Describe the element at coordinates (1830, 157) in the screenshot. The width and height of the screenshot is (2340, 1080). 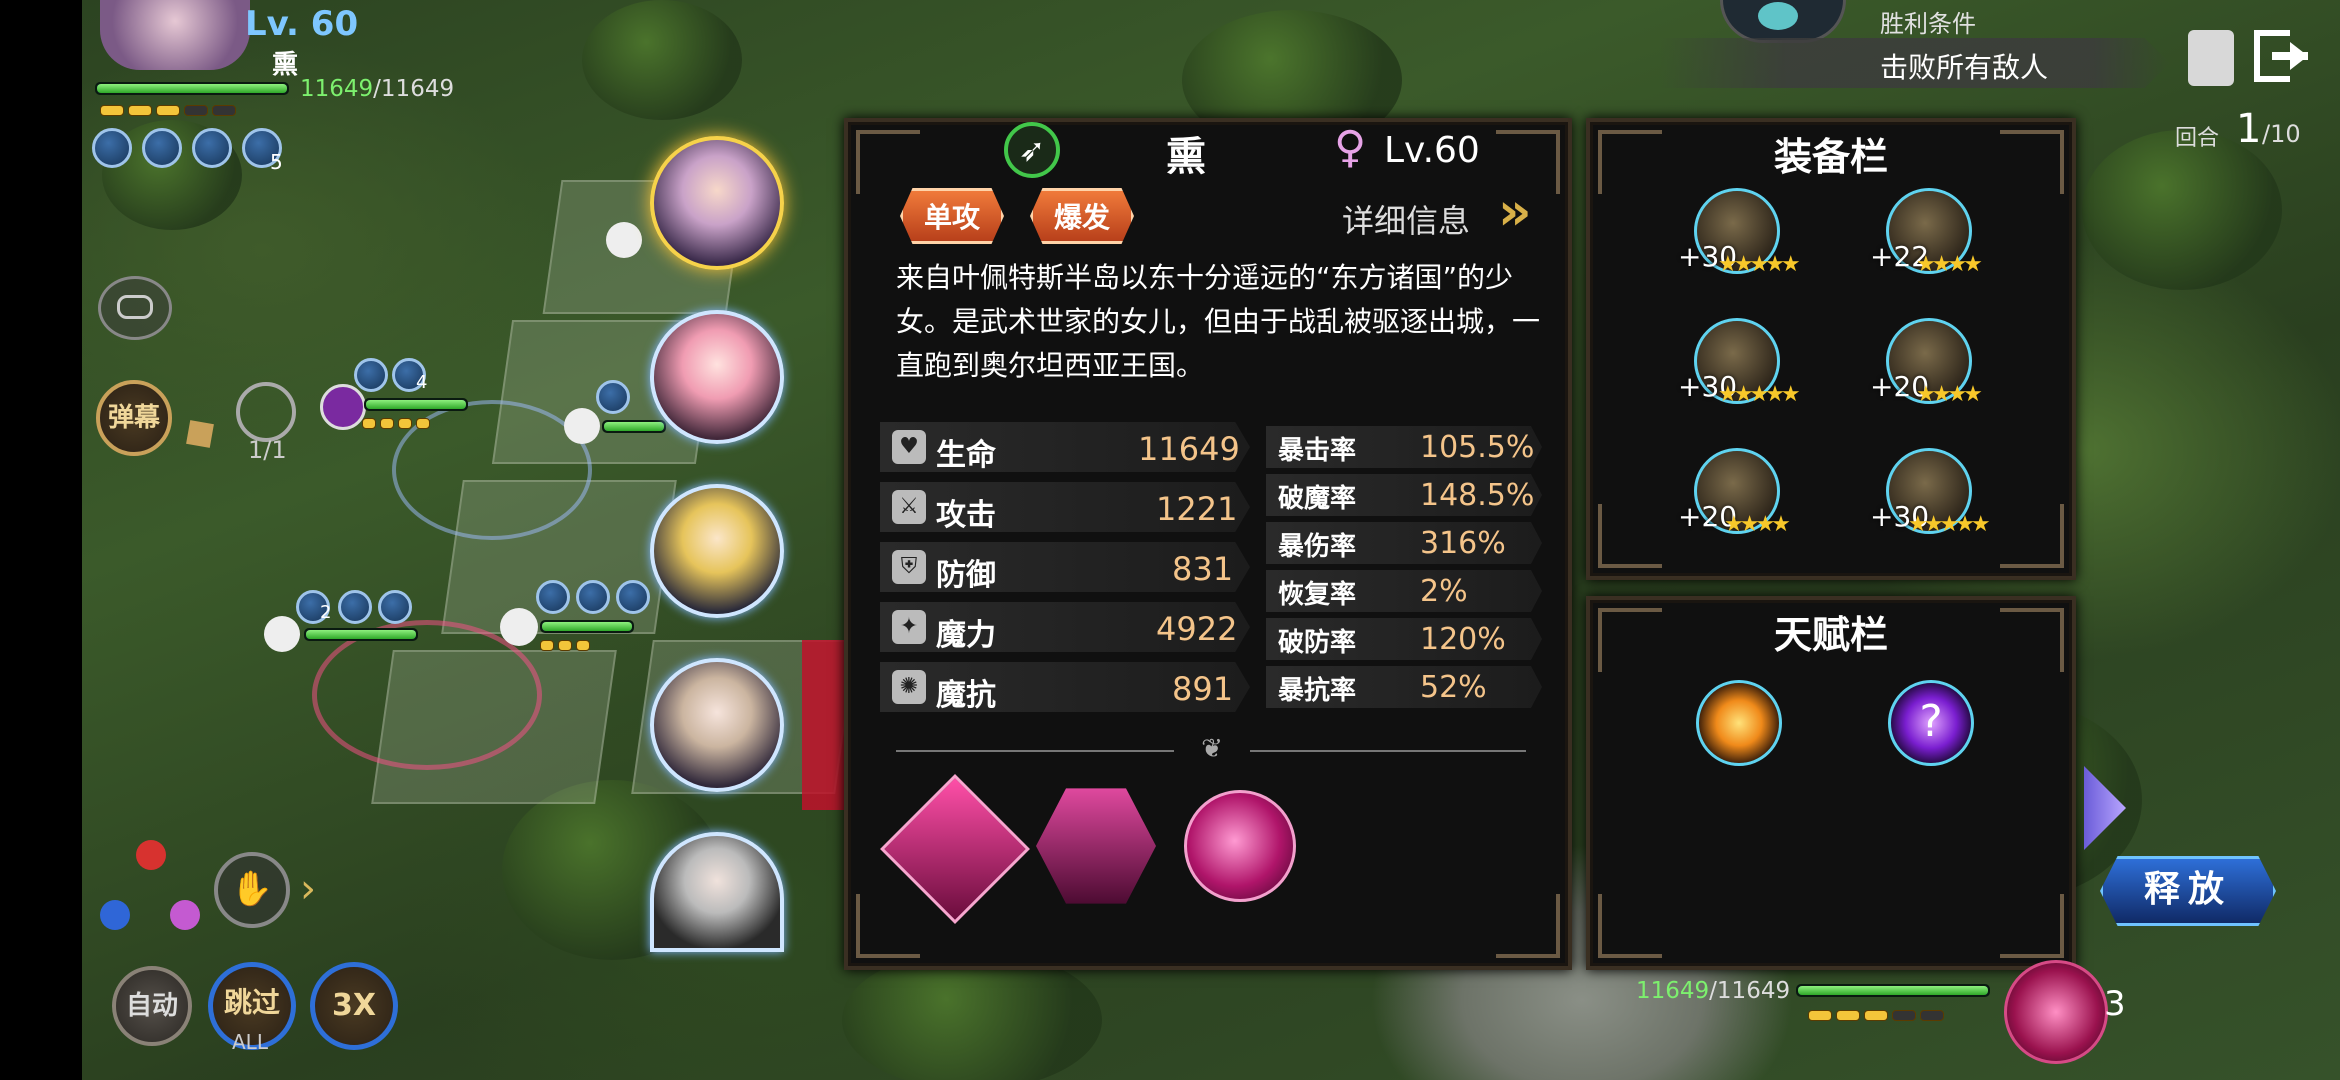
I see `equipment-title: 装备栏` at that location.